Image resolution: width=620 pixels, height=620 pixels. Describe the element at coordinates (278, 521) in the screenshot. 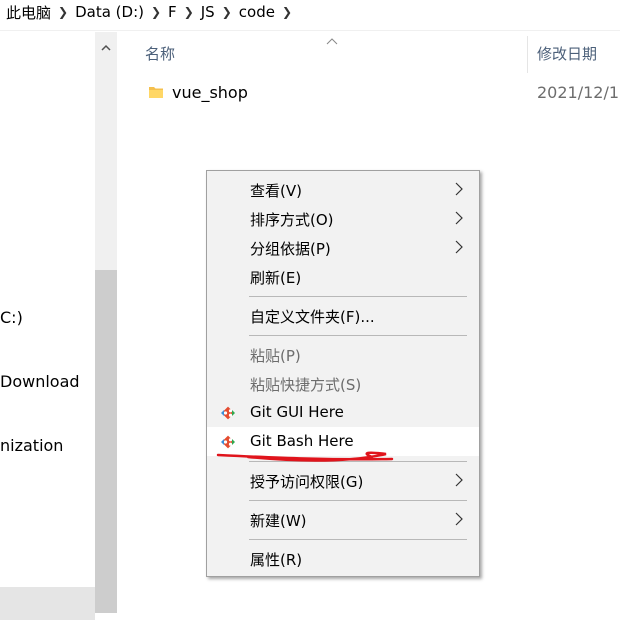

I see `menu-item-label: 新建(W)` at that location.